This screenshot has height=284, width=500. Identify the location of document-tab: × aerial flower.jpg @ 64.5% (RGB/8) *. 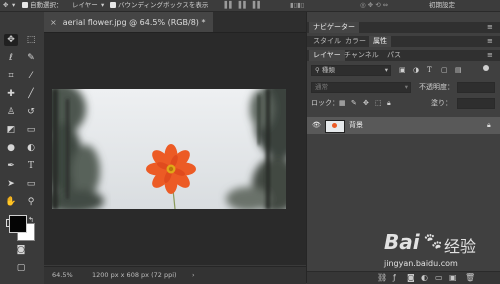
(129, 22).